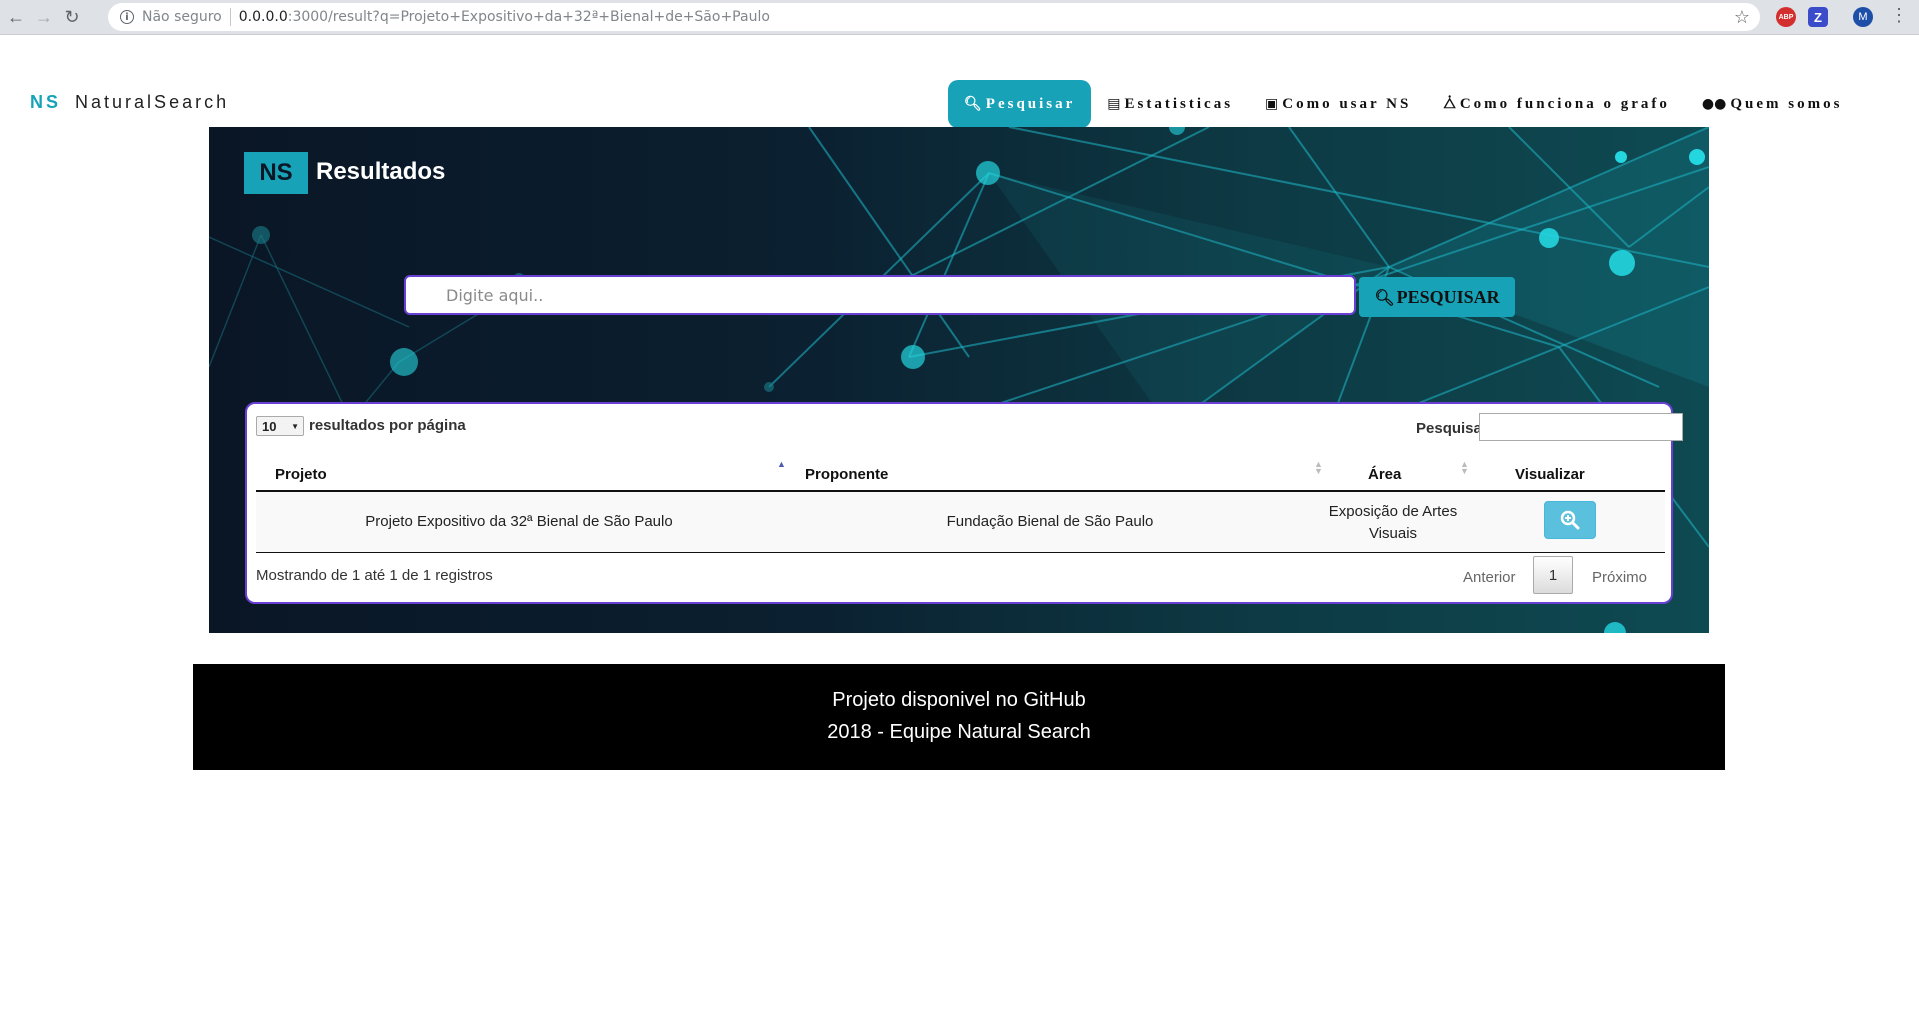  Describe the element at coordinates (1393, 533) in the screenshot. I see `cell-area-line: Visuais` at that location.